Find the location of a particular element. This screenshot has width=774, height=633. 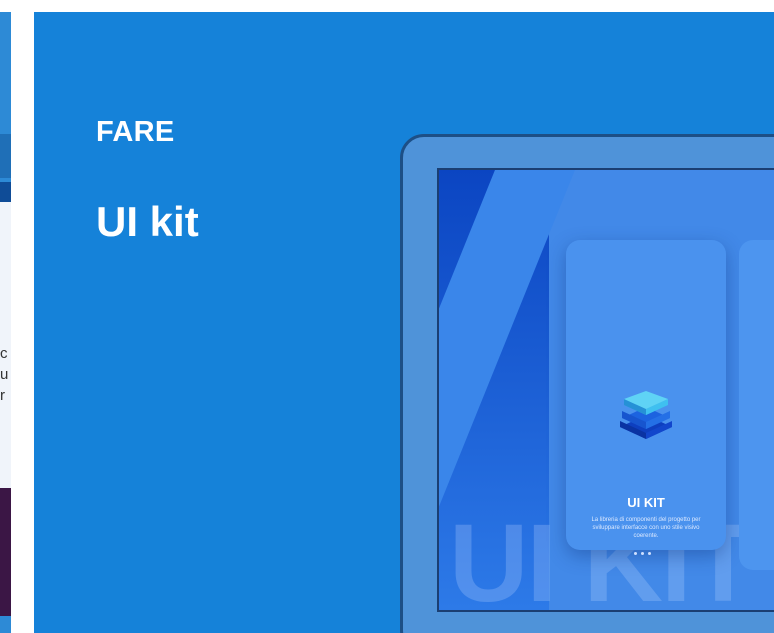

previous-card-text: u is located at coordinates (4, 374).